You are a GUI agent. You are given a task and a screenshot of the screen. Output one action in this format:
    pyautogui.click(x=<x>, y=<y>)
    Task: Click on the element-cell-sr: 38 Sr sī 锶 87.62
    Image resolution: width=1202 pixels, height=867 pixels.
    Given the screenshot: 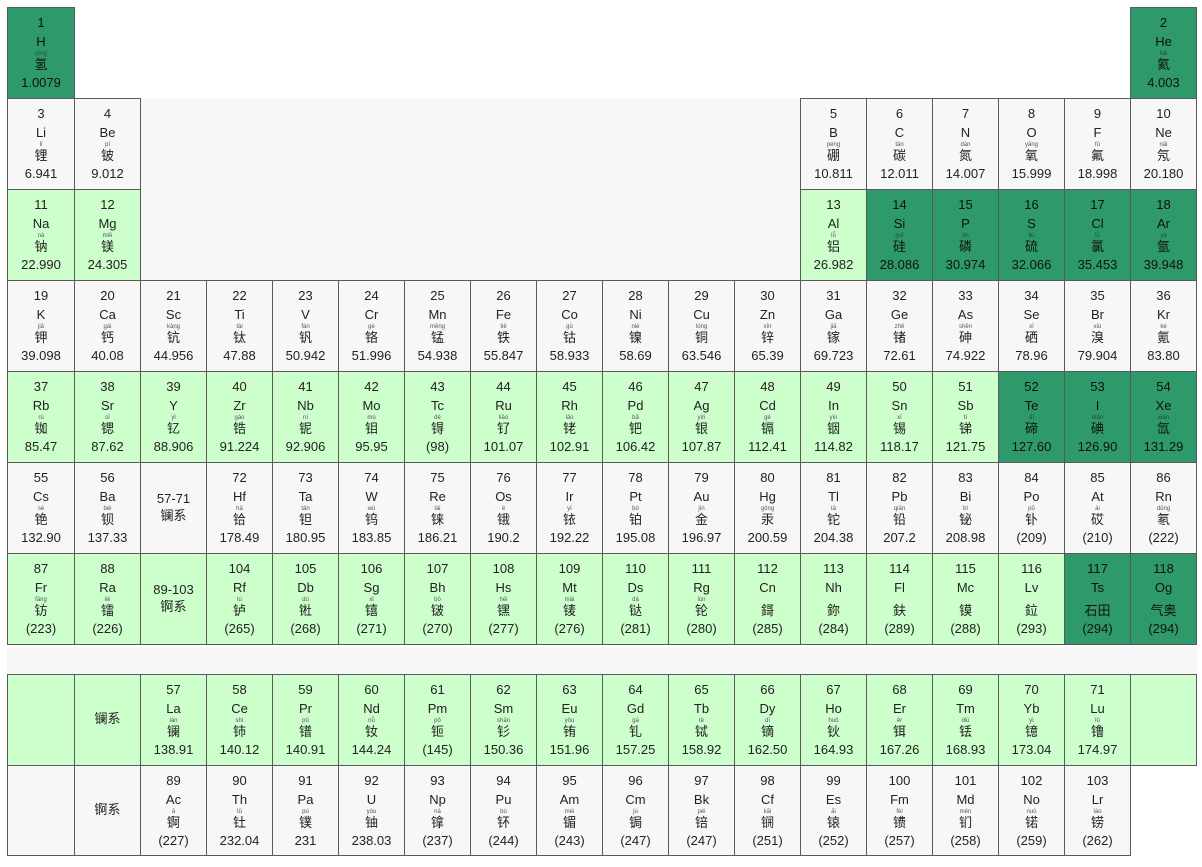 What is the action you would take?
    pyautogui.click(x=107, y=417)
    